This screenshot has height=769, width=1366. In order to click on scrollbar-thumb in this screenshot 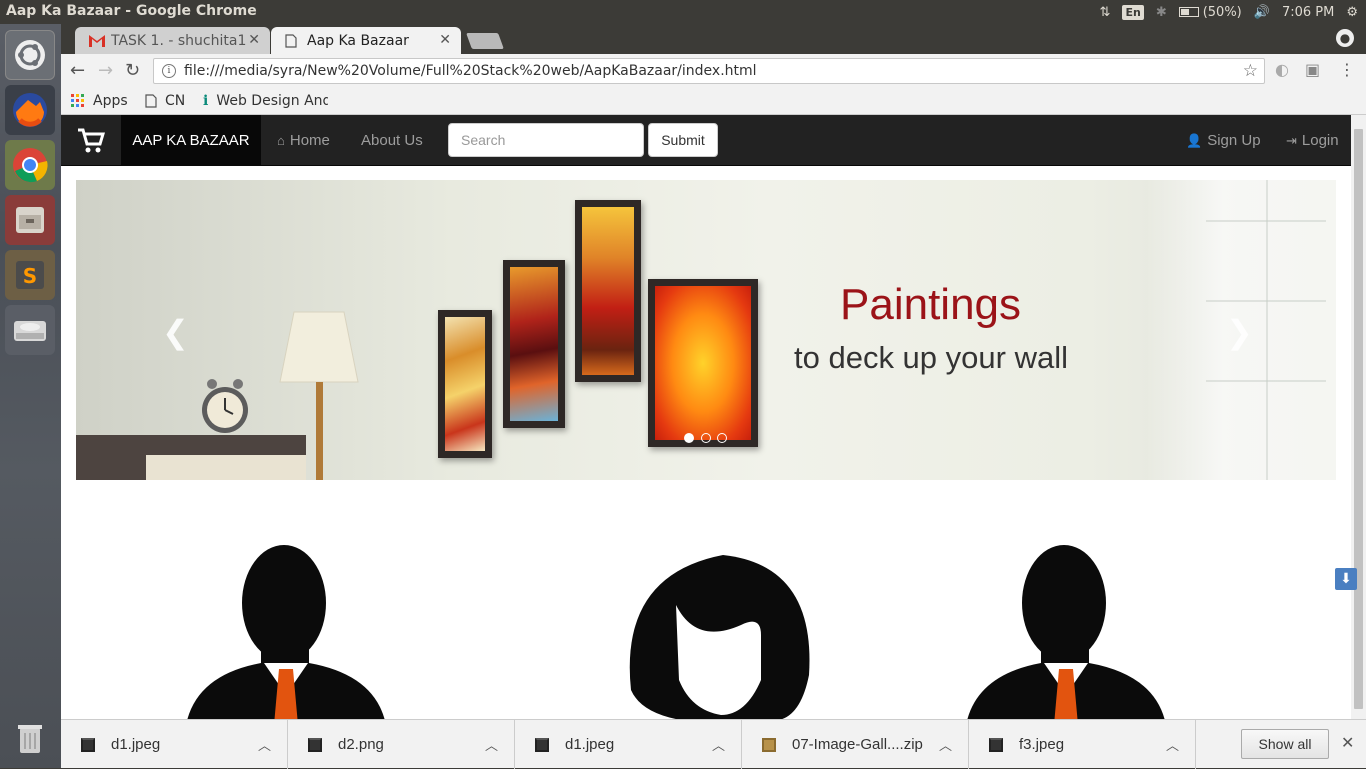, I will do `click(1358, 419)`.